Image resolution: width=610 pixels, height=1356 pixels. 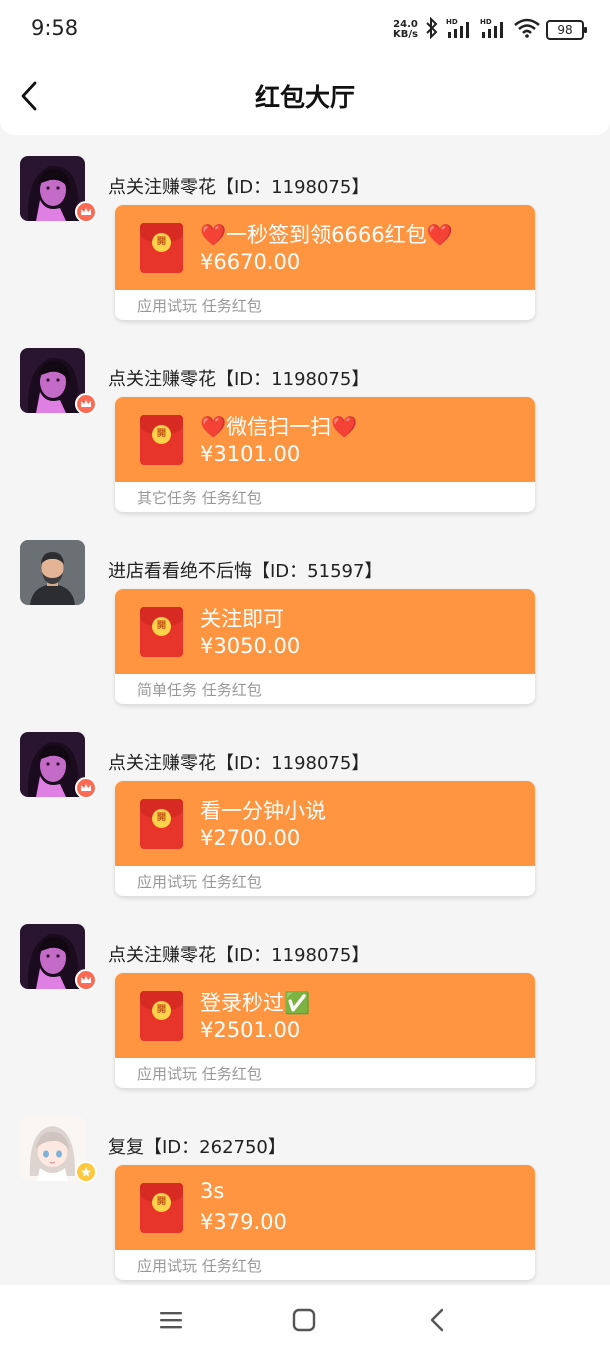 I want to click on red-packet-entry: 复复【ID：262750】開 3s ¥379.00 应用试玩 任务红包, so click(x=305, y=1190).